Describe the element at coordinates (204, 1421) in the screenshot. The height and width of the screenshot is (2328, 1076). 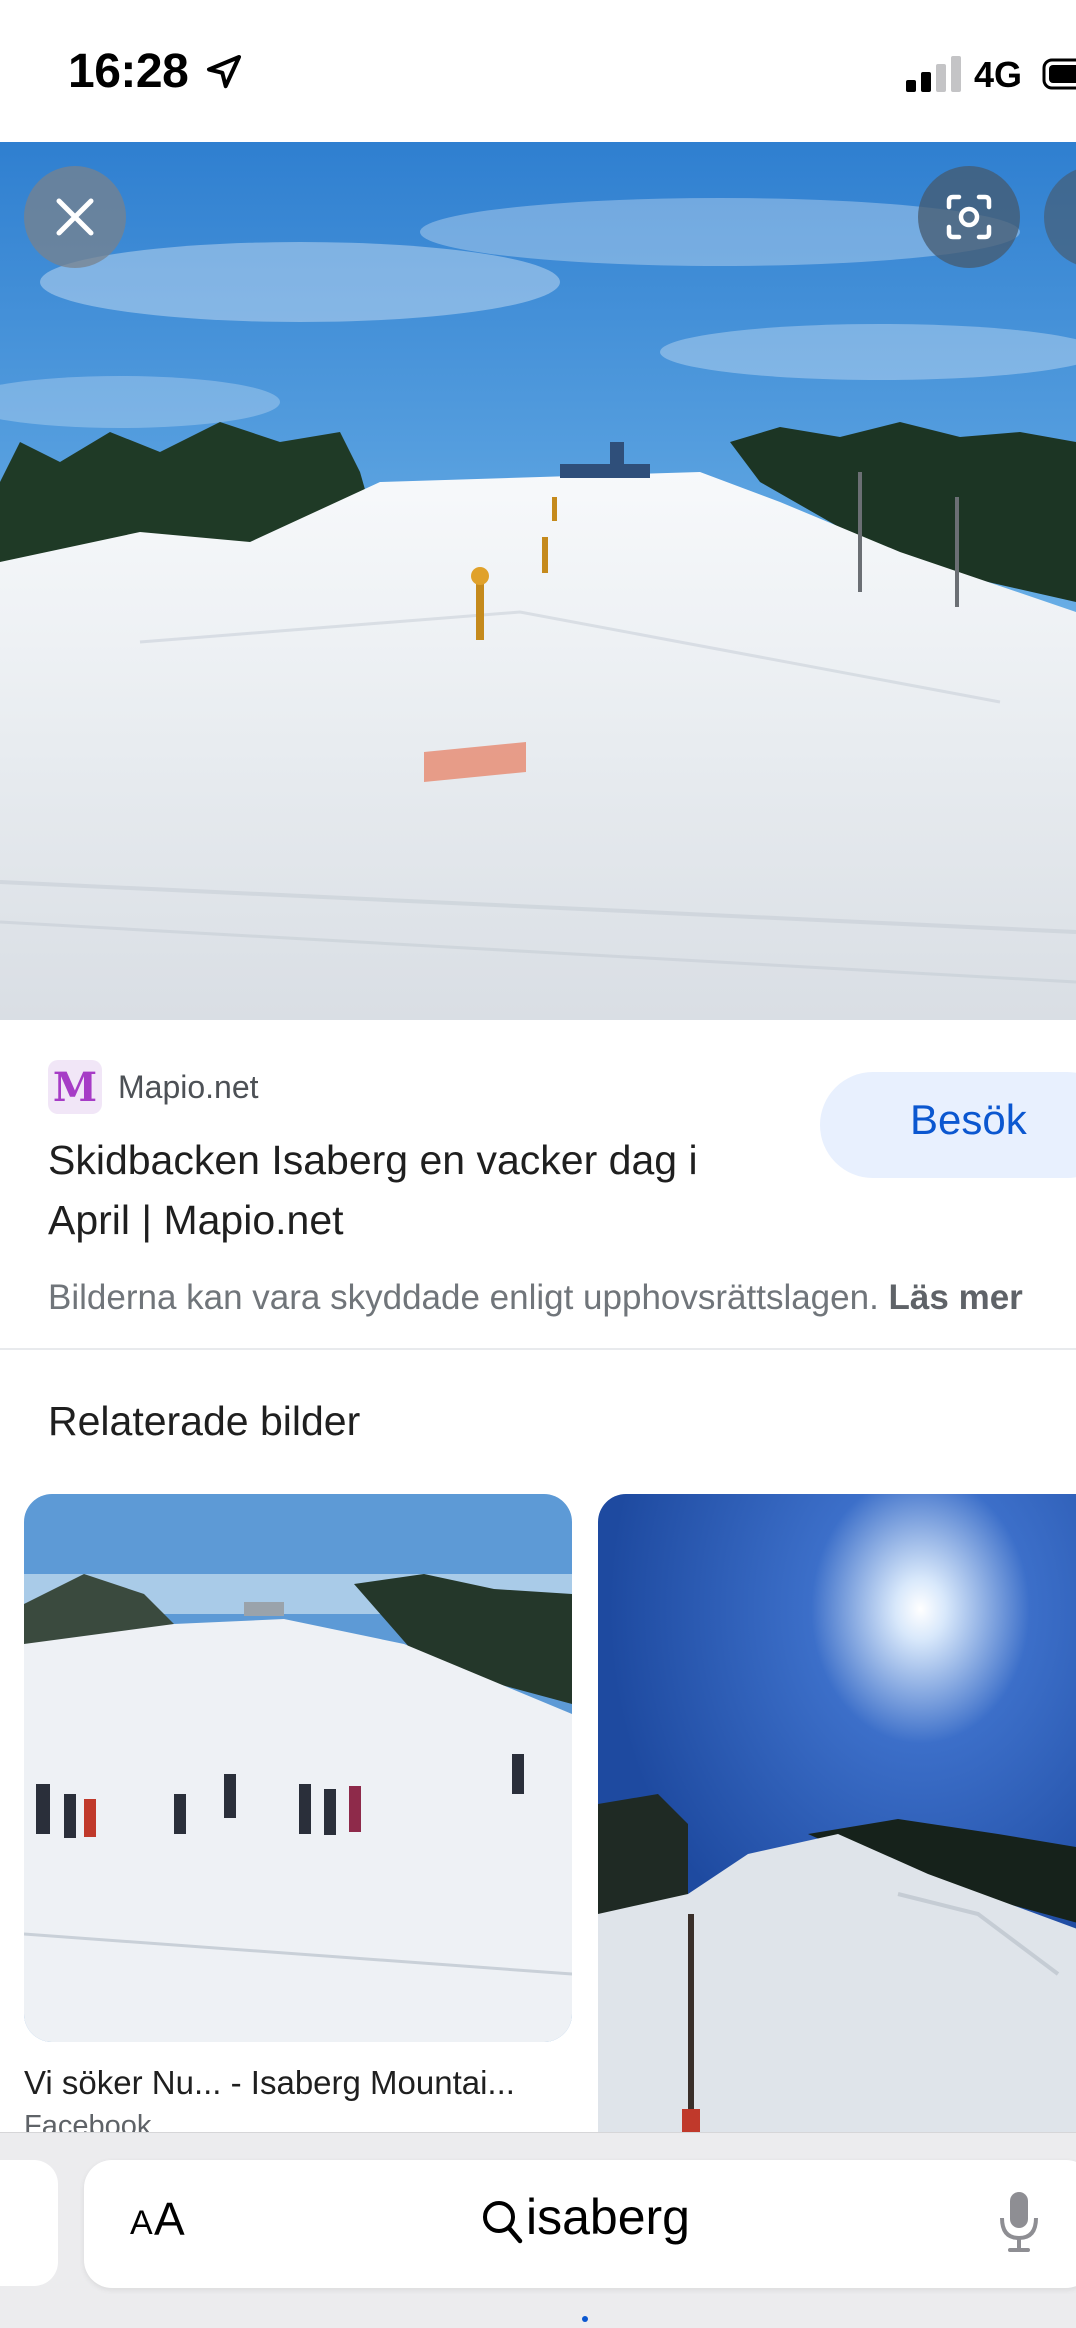
I see `related-images-heading: Relaterade bilder` at that location.